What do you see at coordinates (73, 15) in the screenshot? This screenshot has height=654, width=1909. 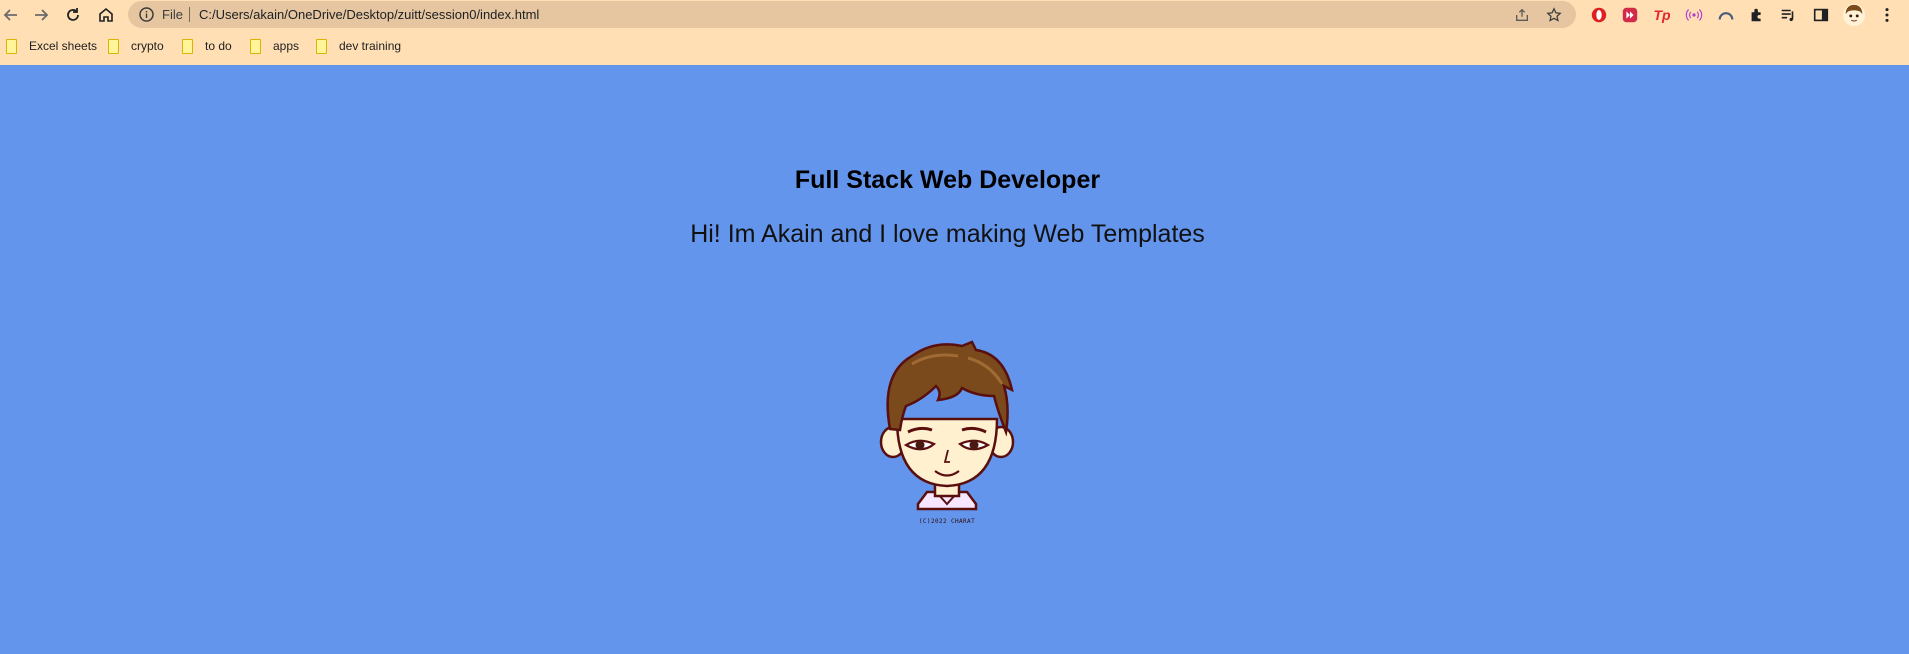 I see `reload-icon` at bounding box center [73, 15].